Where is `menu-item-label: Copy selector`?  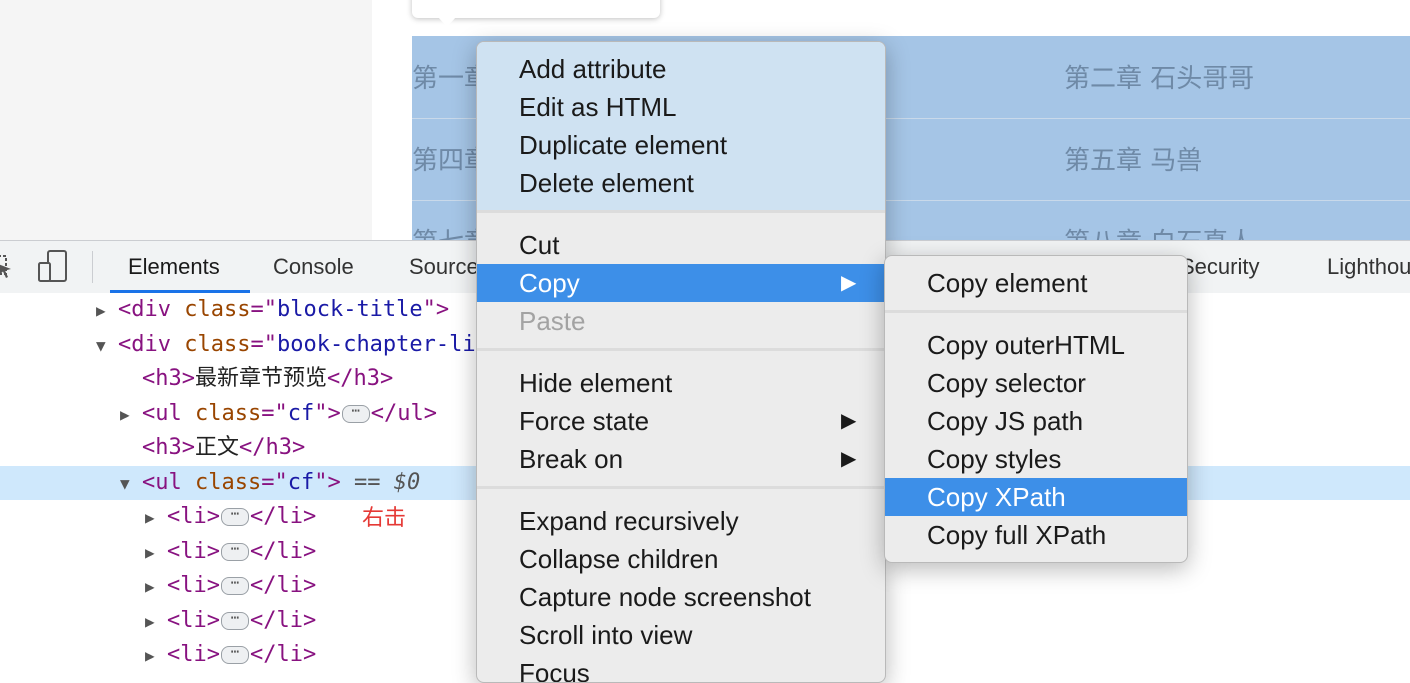
menu-item-label: Copy selector is located at coordinates (1006, 383).